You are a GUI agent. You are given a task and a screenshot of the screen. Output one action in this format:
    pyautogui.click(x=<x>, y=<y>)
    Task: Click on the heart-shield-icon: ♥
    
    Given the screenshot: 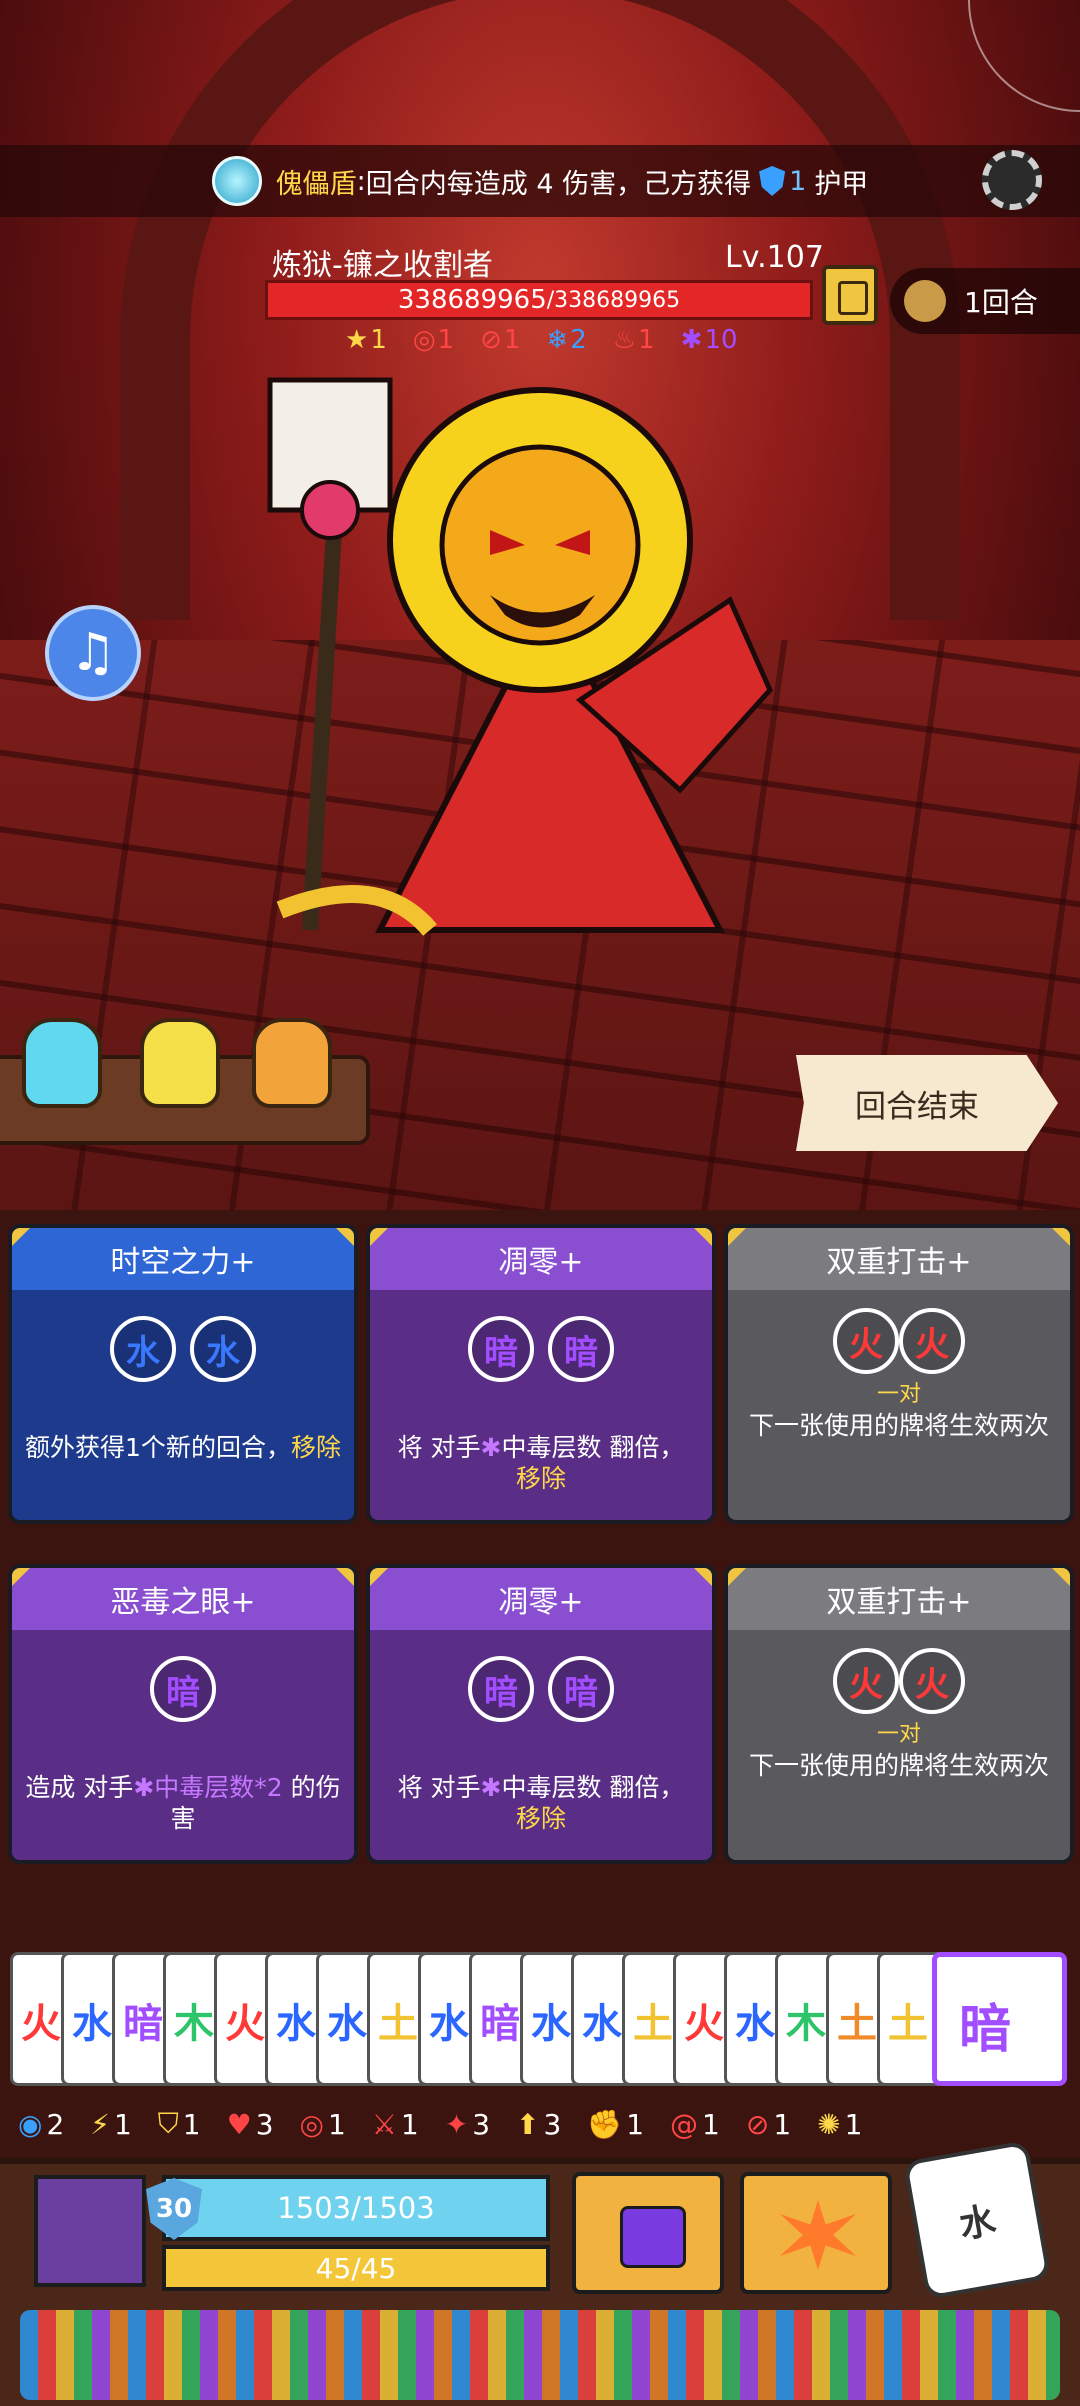 What is the action you would take?
    pyautogui.click(x=239, y=2124)
    